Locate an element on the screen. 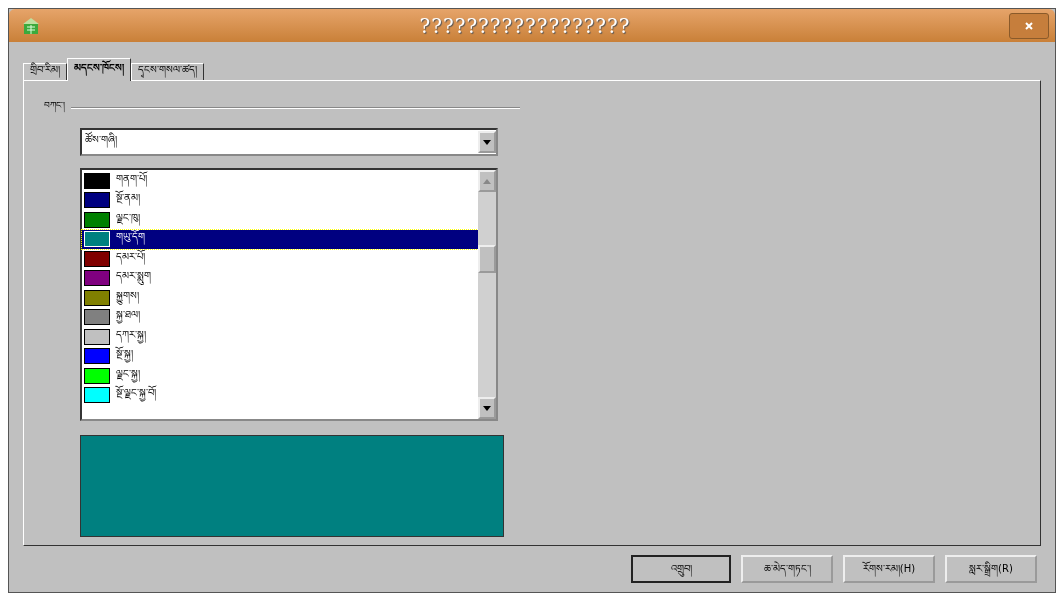 The height and width of the screenshot is (595, 1060). app-icon is located at coordinates (31, 25).